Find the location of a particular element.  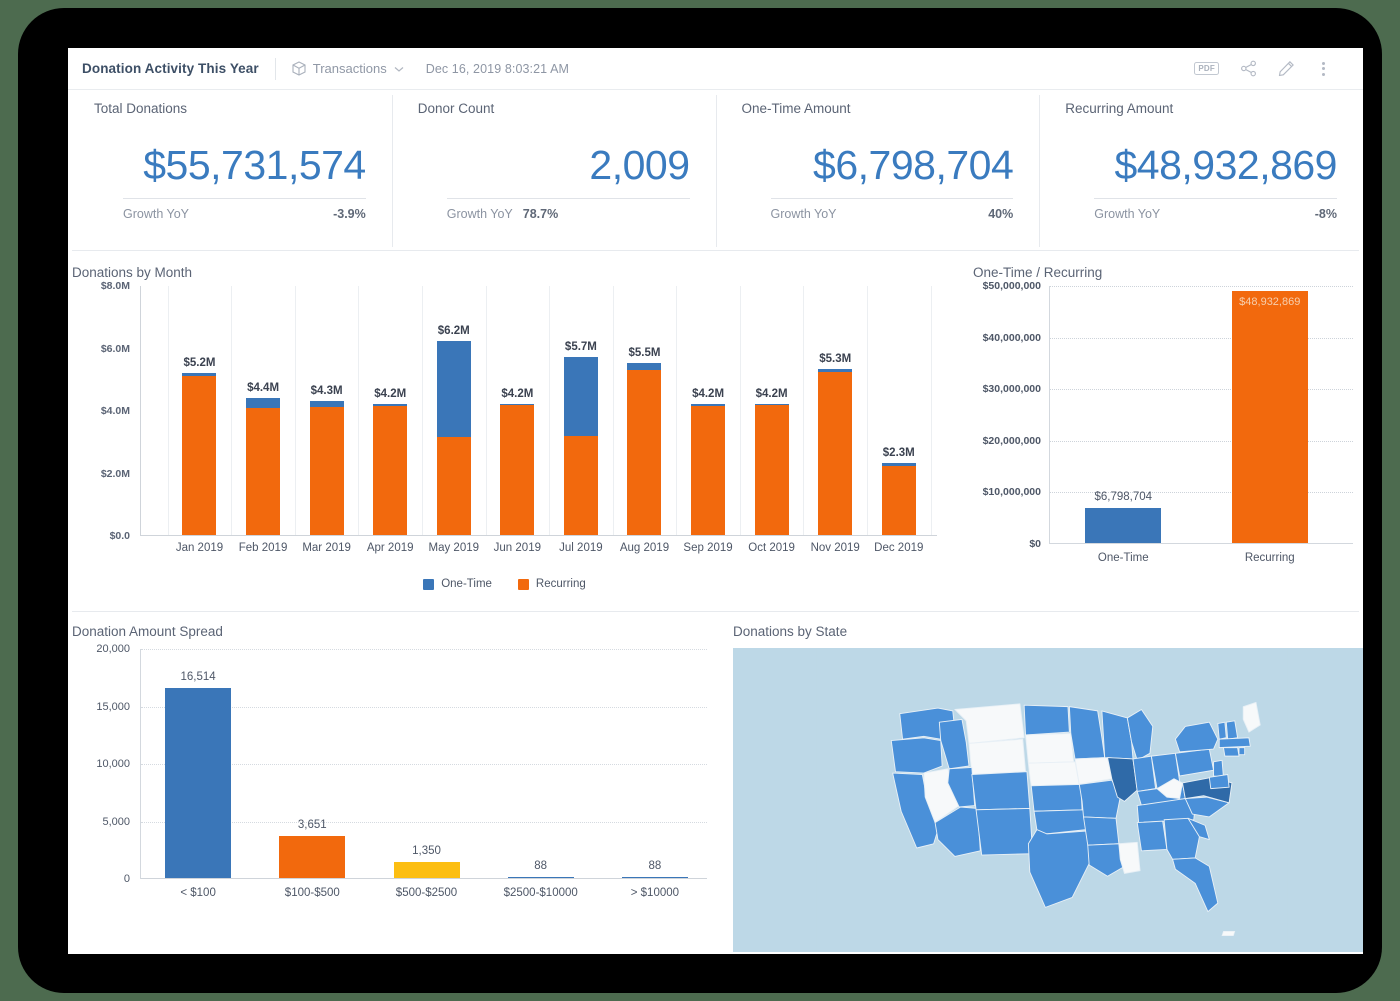

bar-value-label: $5.5M is located at coordinates (644, 353).